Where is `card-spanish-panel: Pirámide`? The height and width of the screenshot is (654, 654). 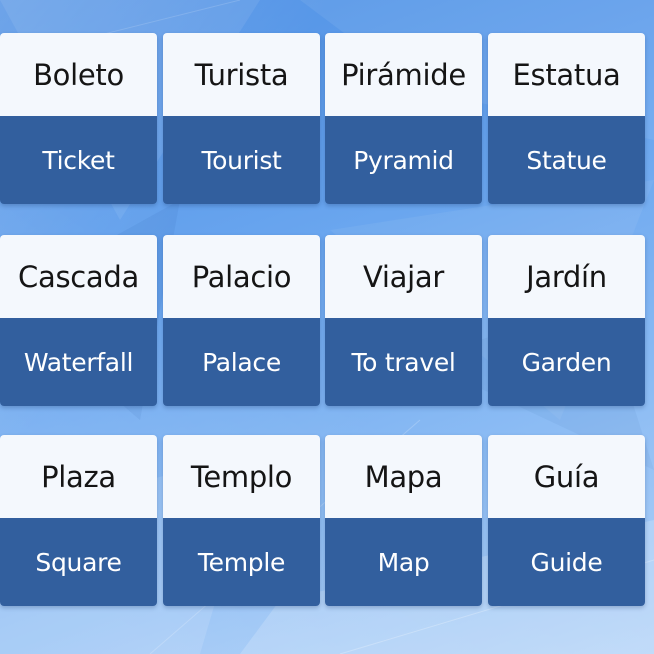
card-spanish-panel: Pirámide is located at coordinates (403, 74).